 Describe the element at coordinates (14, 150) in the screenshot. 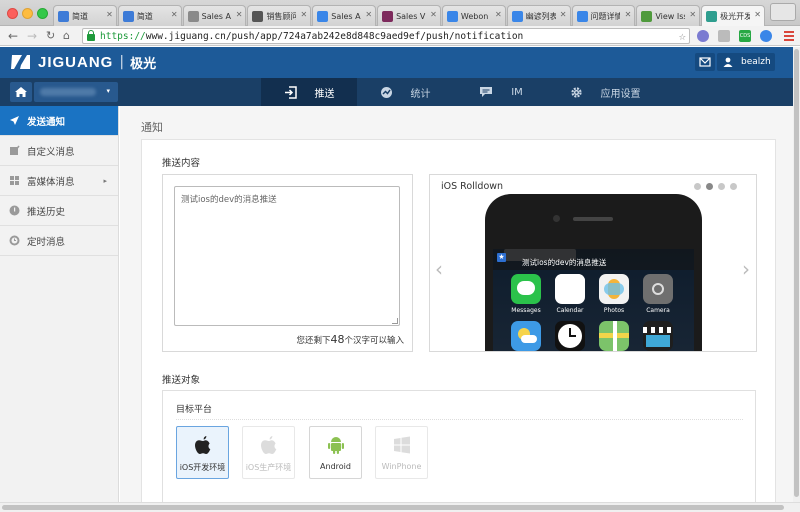

I see `edit-icon` at that location.